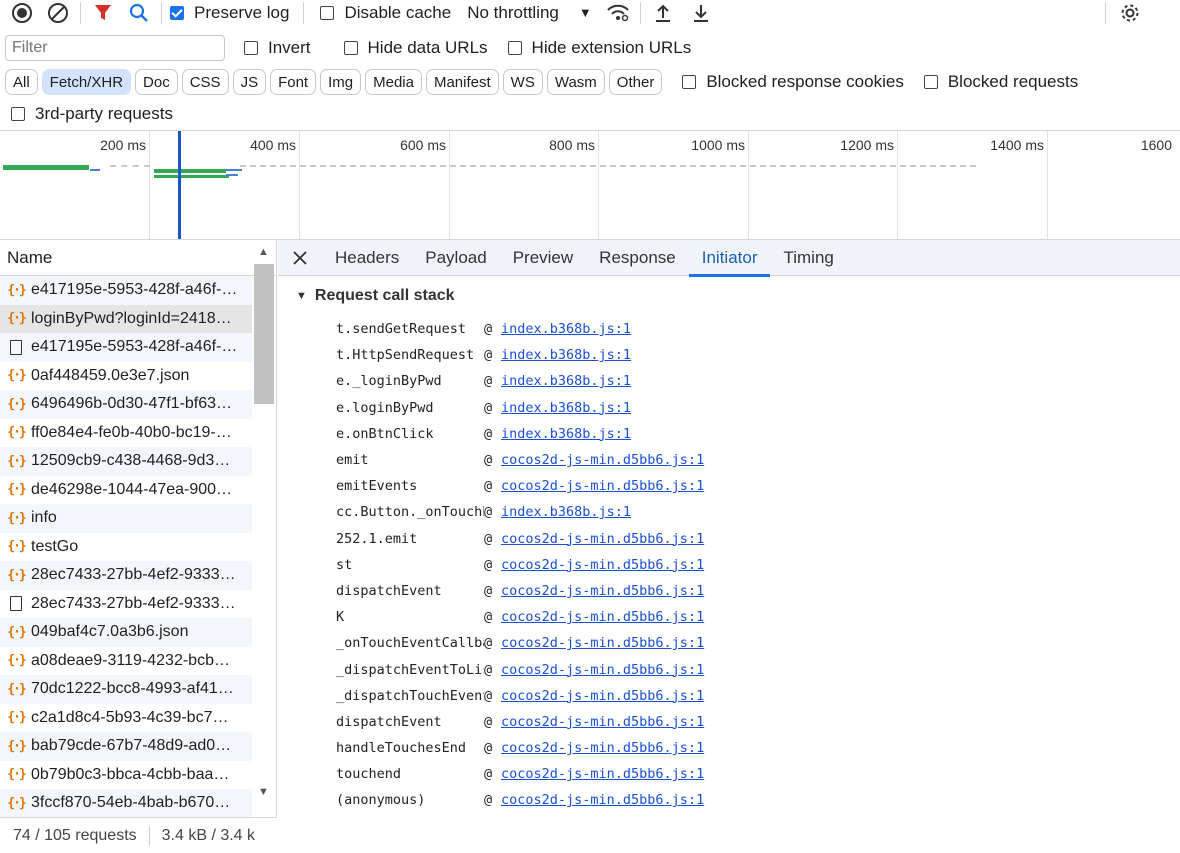 The image size is (1180, 853). What do you see at coordinates (522, 82) in the screenshot?
I see `type-filter-ws: WS` at bounding box center [522, 82].